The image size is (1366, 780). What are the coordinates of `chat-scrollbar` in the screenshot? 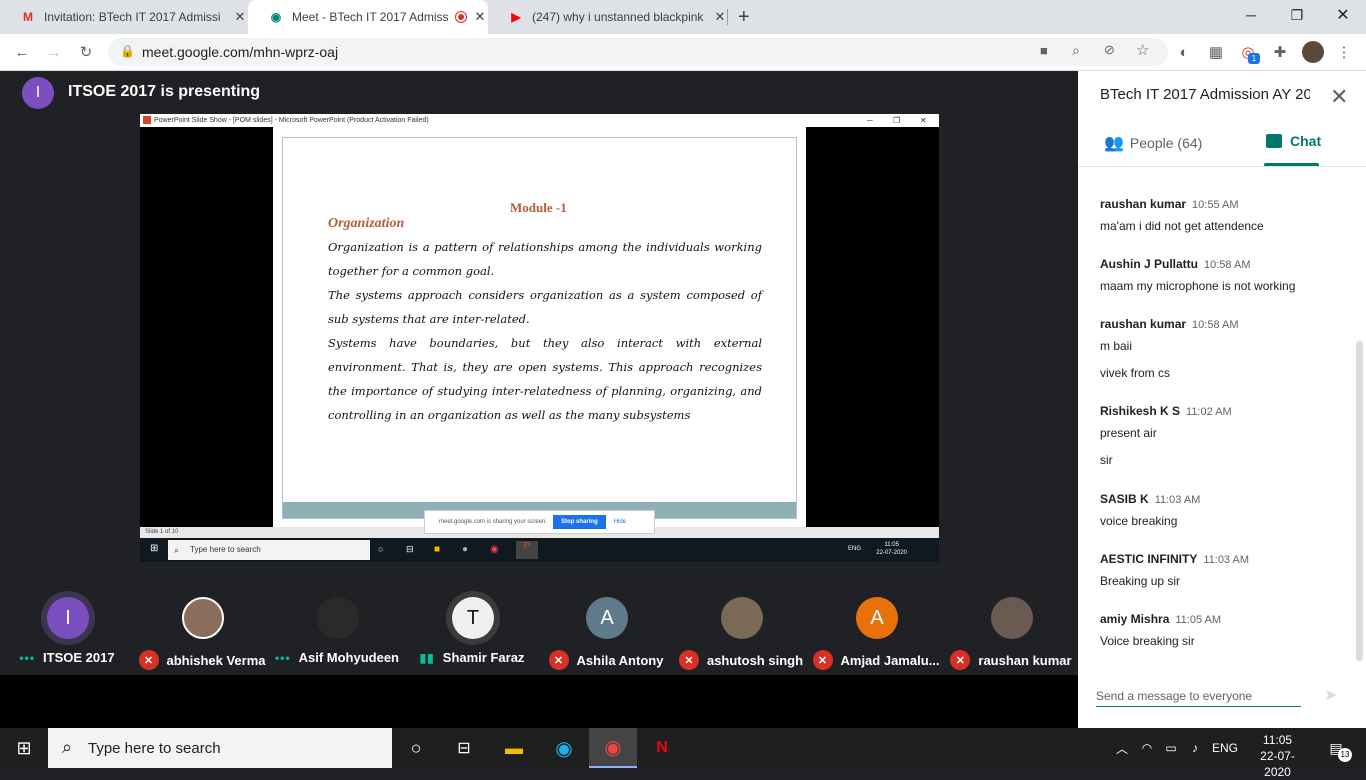 It's located at (1359, 501).